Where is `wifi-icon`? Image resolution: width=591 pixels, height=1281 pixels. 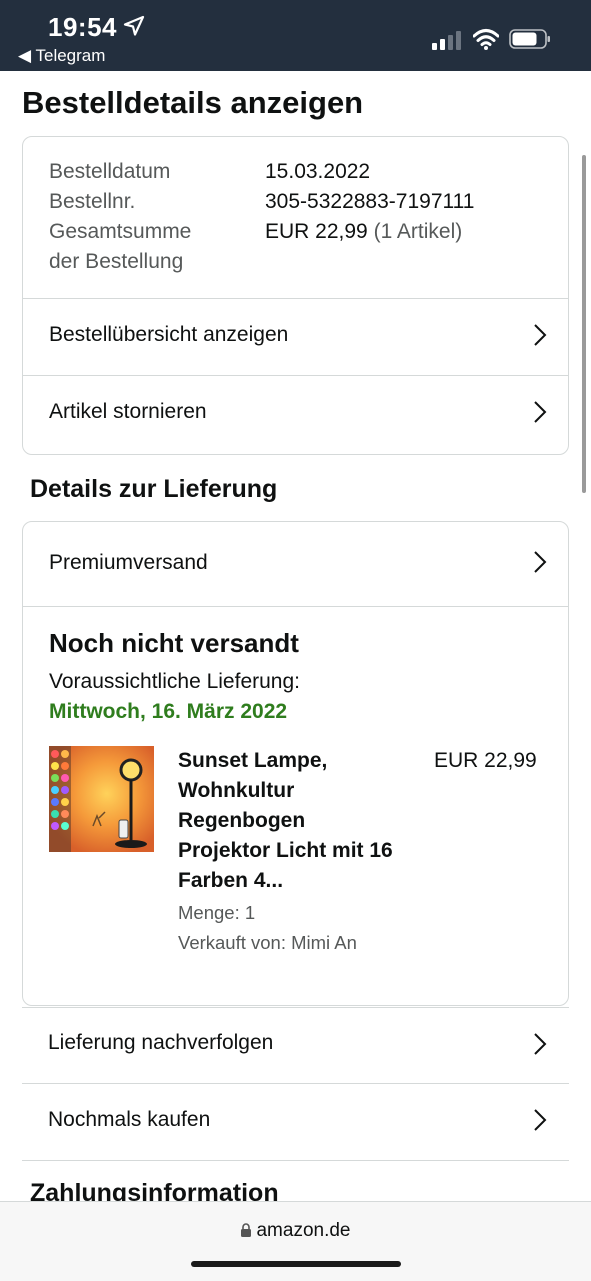 wifi-icon is located at coordinates (486, 39).